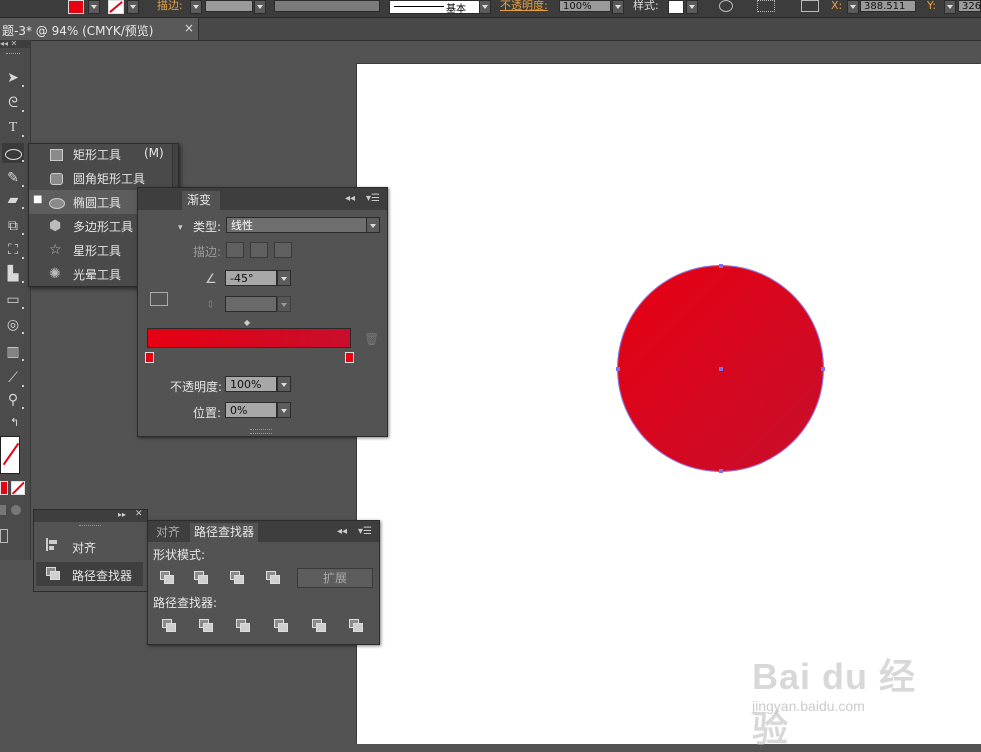  Describe the element at coordinates (13, 103) in the screenshot. I see `lasso-tool-icon: ᘓ` at that location.